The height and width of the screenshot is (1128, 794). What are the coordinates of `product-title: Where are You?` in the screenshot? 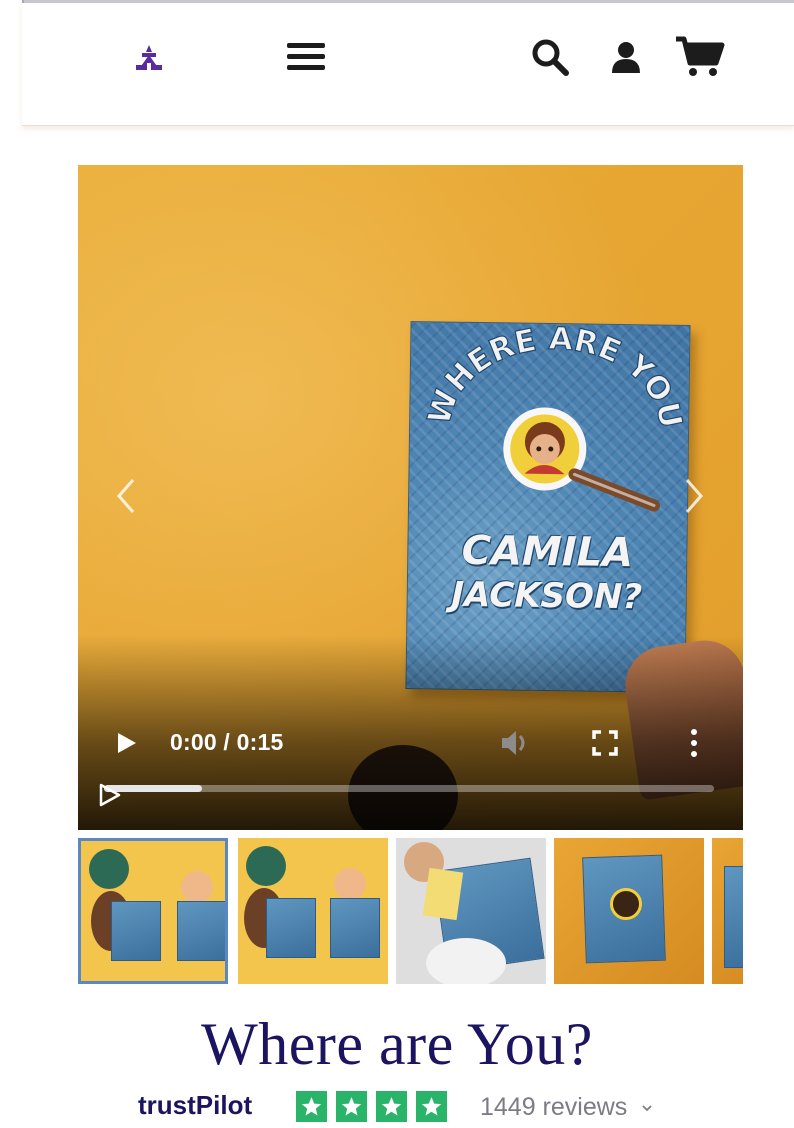 It's located at (397, 1044).